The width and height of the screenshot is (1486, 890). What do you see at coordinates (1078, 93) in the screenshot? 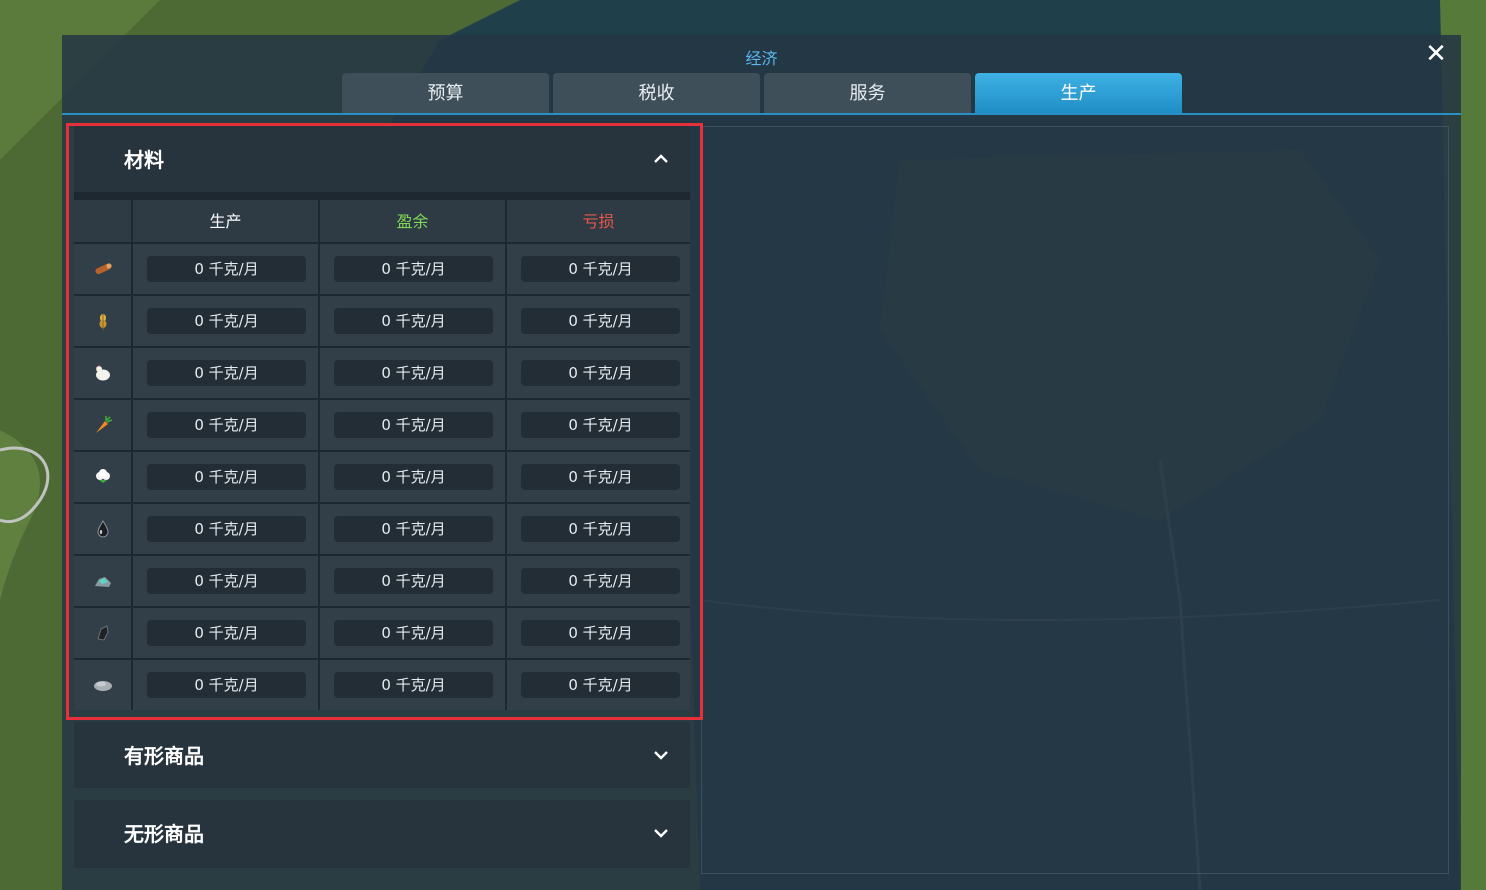
I see `tab-production: 生产` at bounding box center [1078, 93].